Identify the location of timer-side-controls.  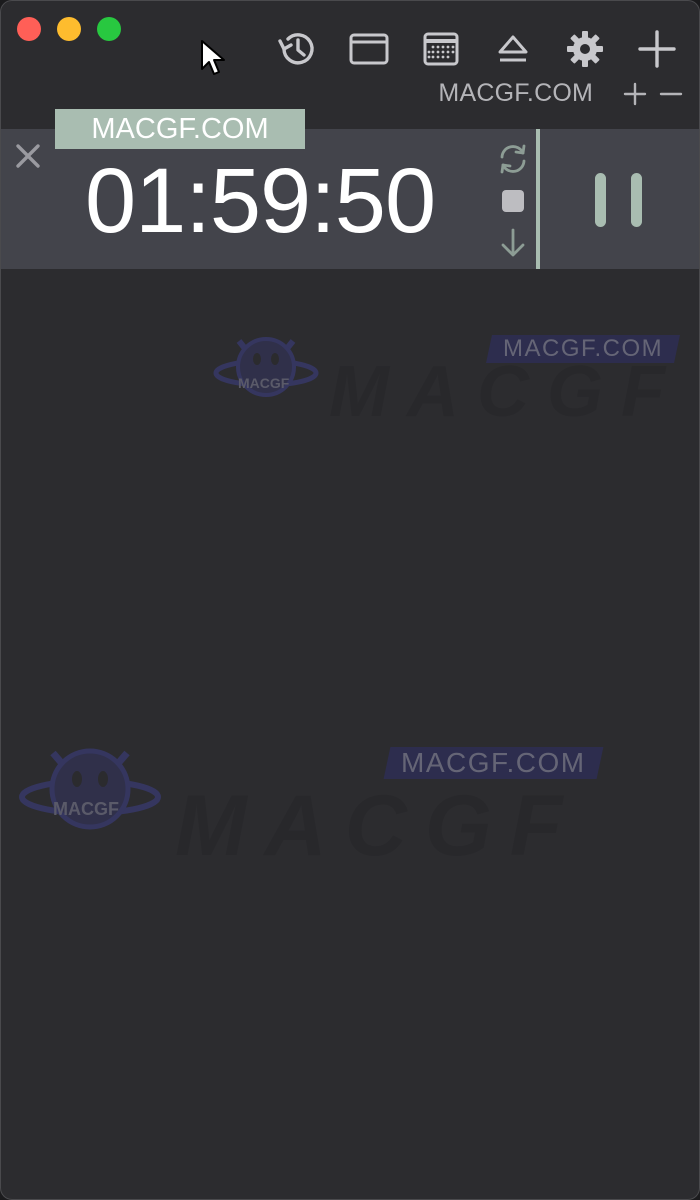
(513, 202).